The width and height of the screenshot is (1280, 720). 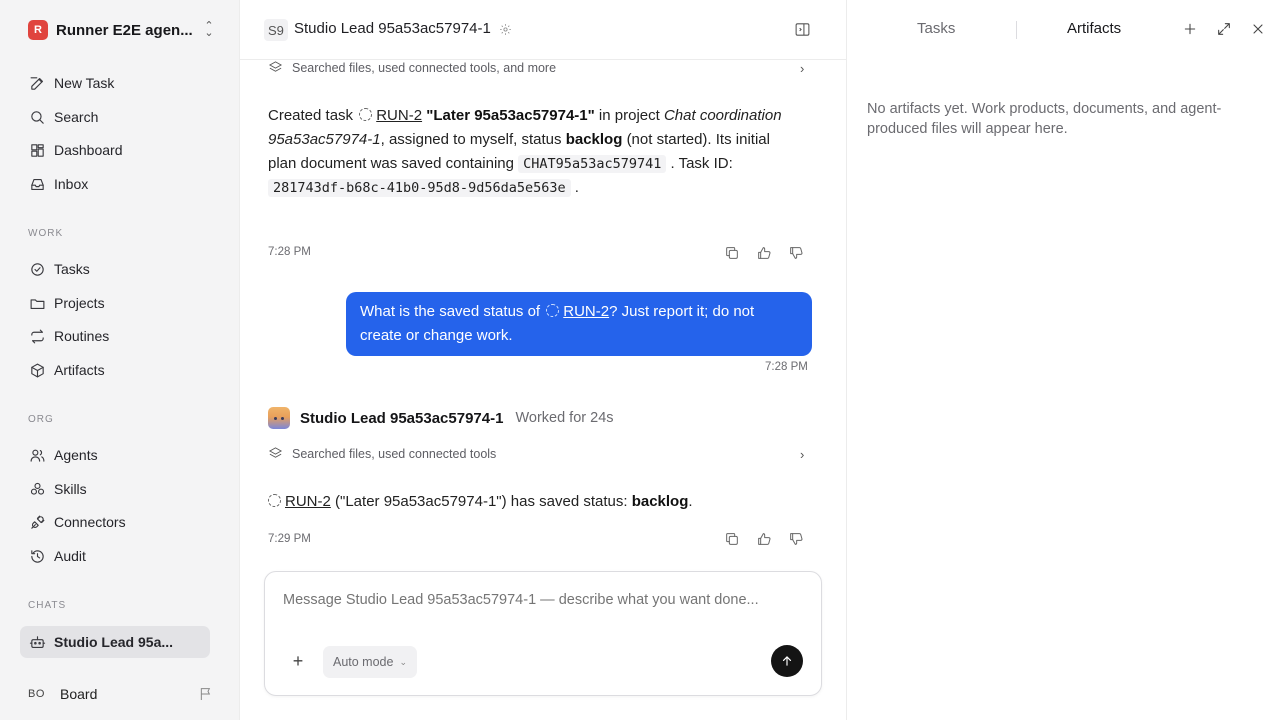 I want to click on sidebar-item-label: Agents, so click(x=76, y=455).